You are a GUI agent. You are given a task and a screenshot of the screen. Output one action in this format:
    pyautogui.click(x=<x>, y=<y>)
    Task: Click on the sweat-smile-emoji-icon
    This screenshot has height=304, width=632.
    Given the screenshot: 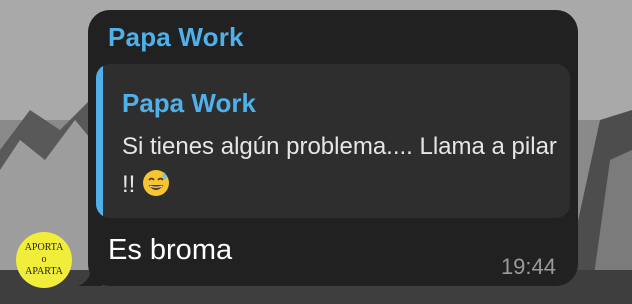 What is the action you would take?
    pyautogui.click(x=156, y=183)
    